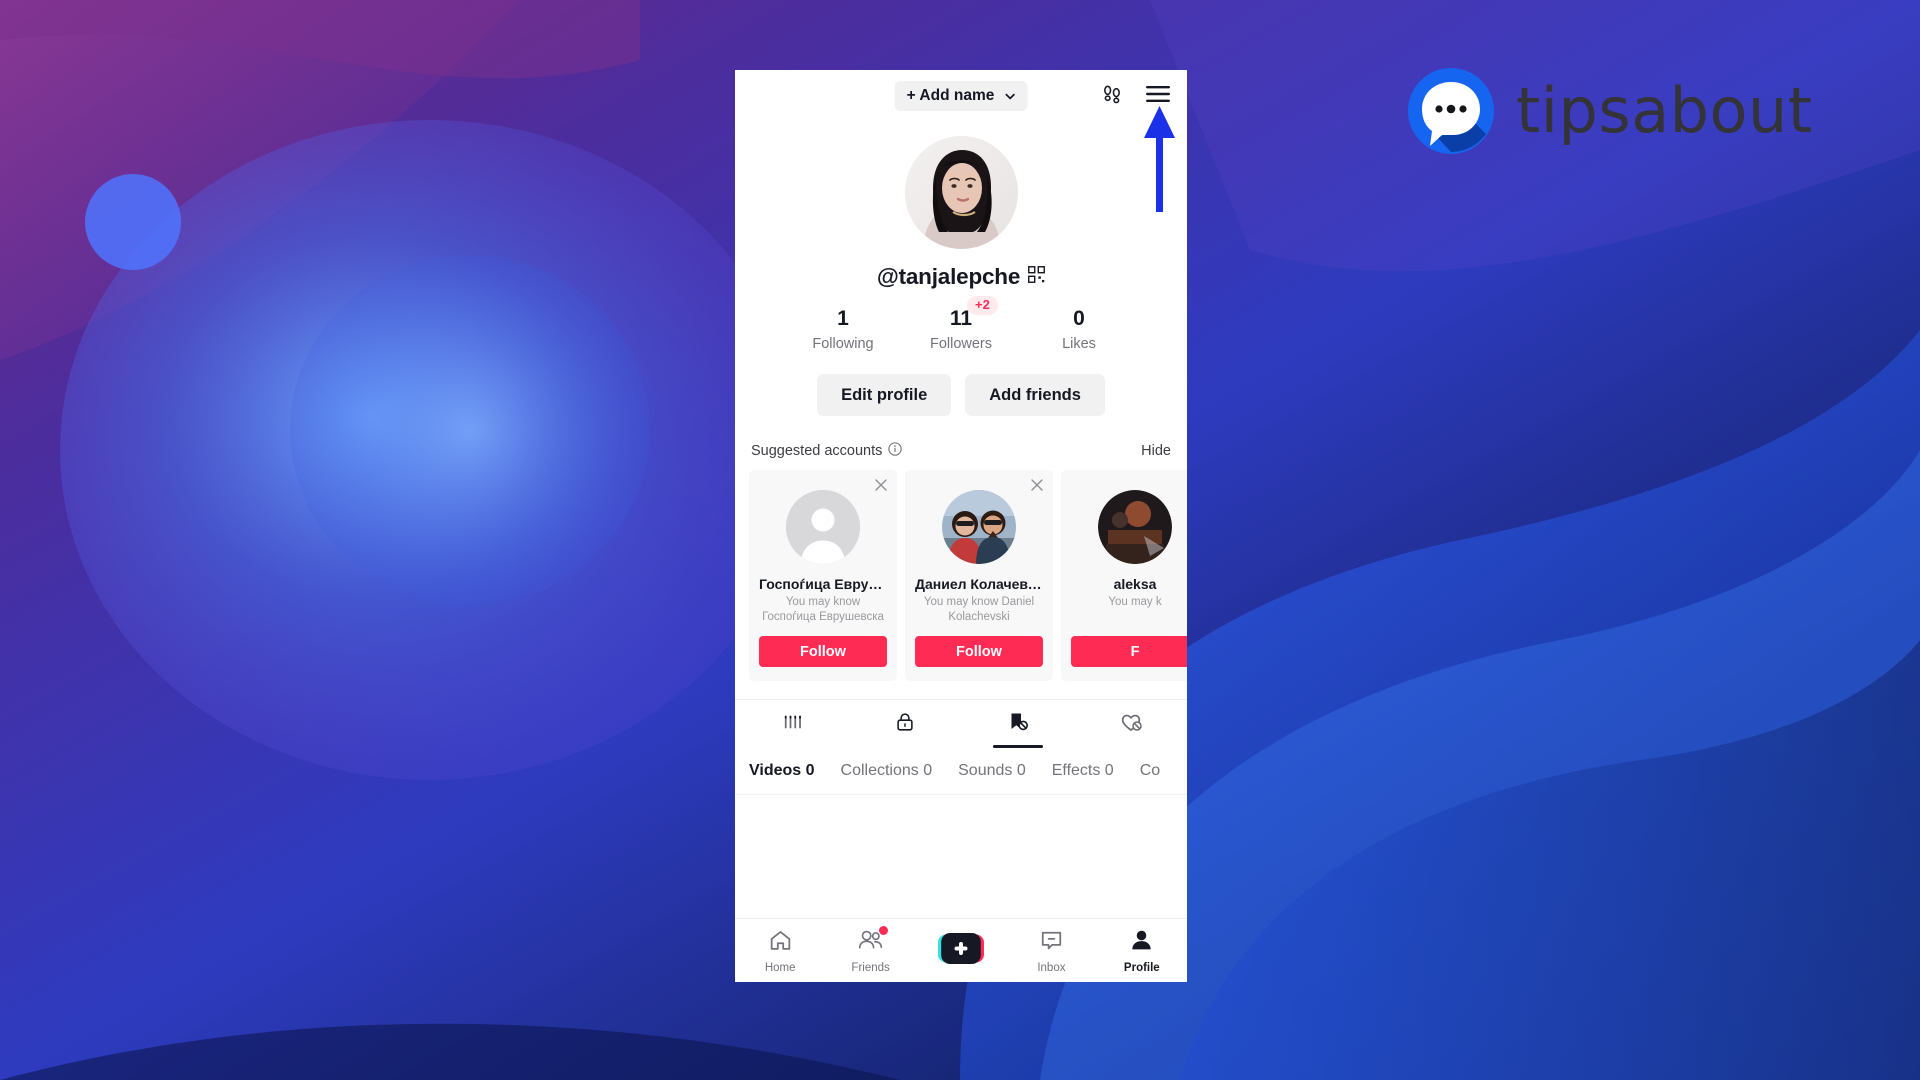 The width and height of the screenshot is (1920, 1080). Describe the element at coordinates (843, 344) in the screenshot. I see `stat-label: Following` at that location.